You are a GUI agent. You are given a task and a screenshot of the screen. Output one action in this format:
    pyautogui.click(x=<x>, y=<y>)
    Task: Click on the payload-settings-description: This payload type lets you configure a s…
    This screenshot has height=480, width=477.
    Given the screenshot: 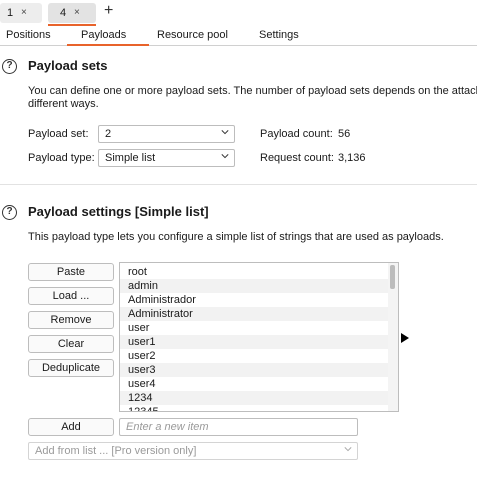 What is the action you would take?
    pyautogui.click(x=236, y=237)
    